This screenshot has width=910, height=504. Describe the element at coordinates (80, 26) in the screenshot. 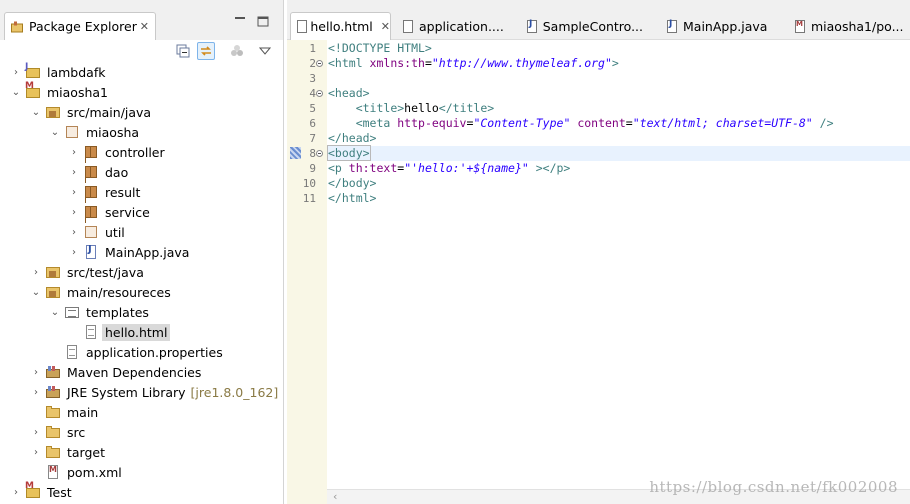

I see `package-explorer-tab: Package Explorer ✕` at that location.